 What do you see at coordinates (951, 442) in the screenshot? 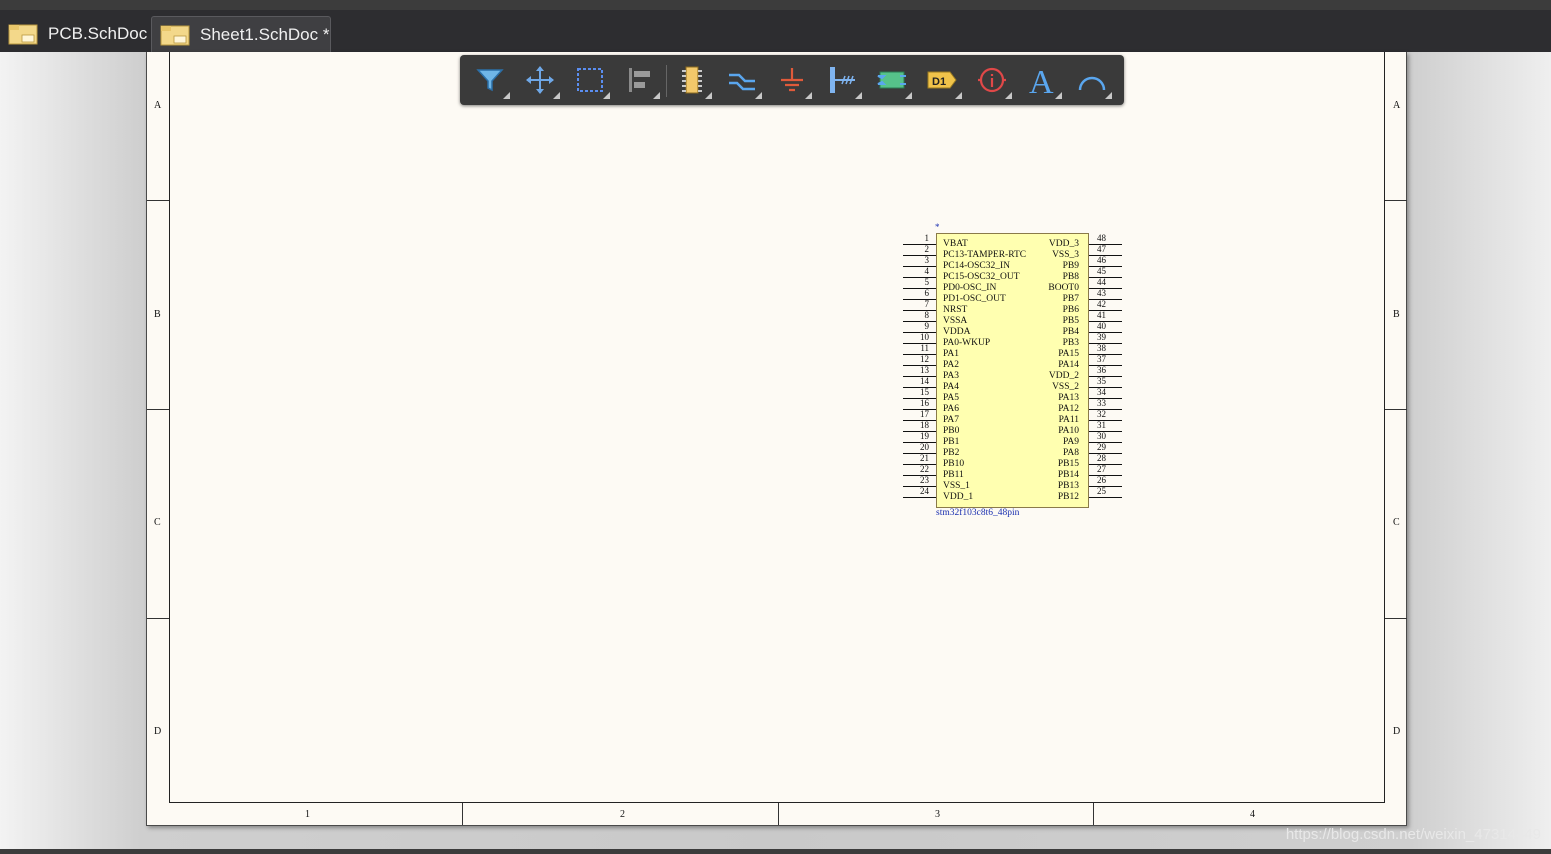
I see `pin-name: PB1` at bounding box center [951, 442].